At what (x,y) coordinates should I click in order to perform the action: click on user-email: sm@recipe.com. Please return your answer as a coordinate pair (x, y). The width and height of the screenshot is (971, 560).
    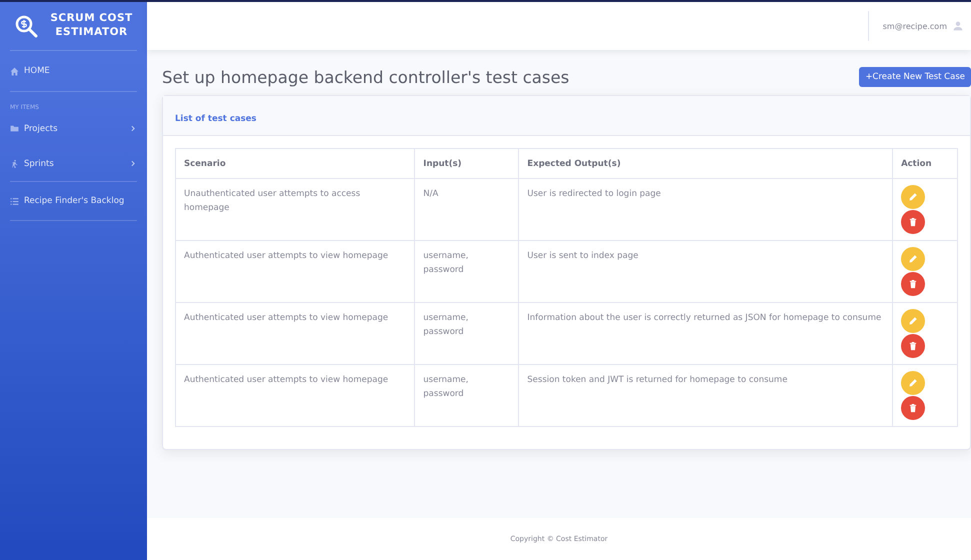
    Looking at the image, I should click on (914, 26).